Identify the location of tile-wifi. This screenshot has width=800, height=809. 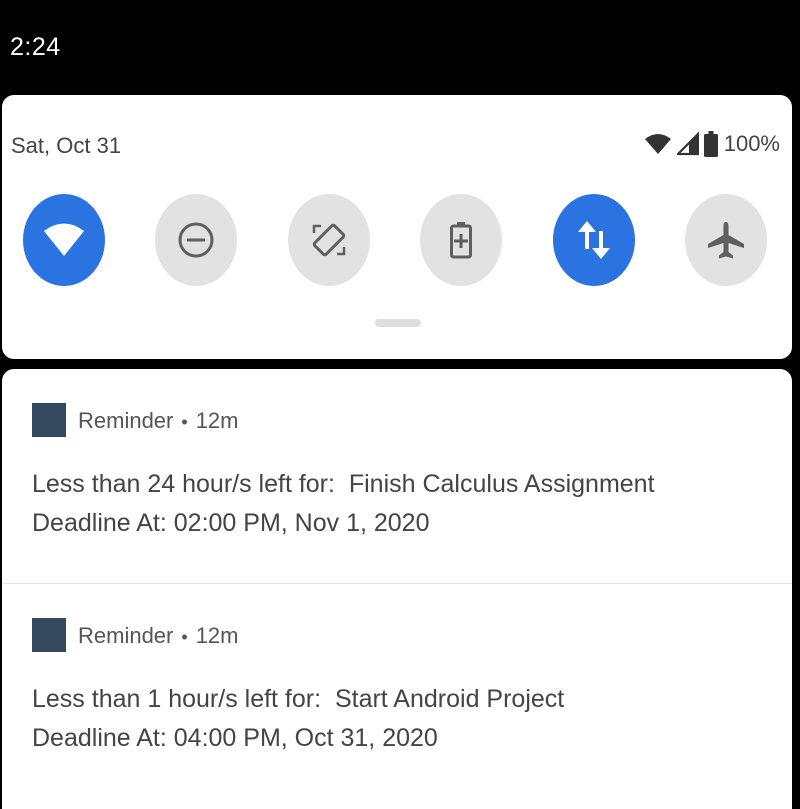
(64, 240).